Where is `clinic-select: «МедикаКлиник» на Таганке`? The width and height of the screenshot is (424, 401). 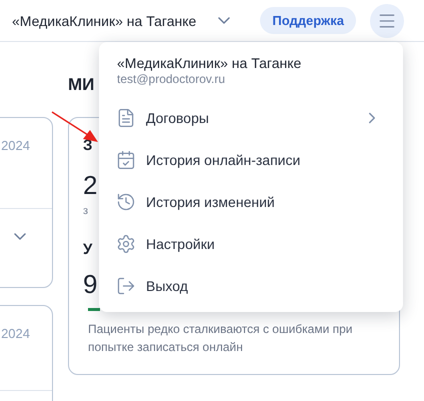
clinic-select: «МедикаКлиник» на Таганке is located at coordinates (121, 20).